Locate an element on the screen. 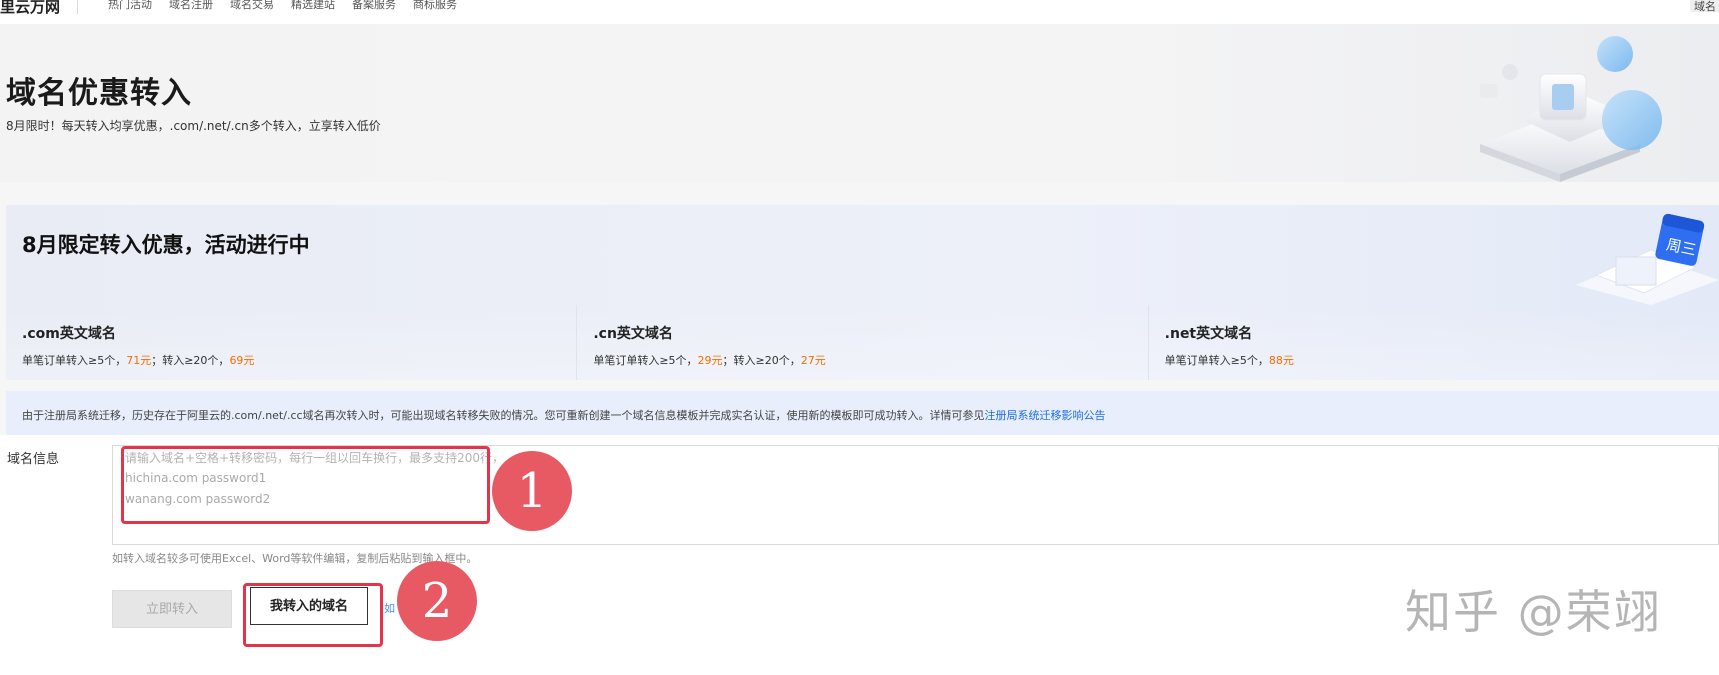  nav-menu: 热门活动 域名注册 域名交易 精选建站 备案服务 商标服务 is located at coordinates (282, 6).